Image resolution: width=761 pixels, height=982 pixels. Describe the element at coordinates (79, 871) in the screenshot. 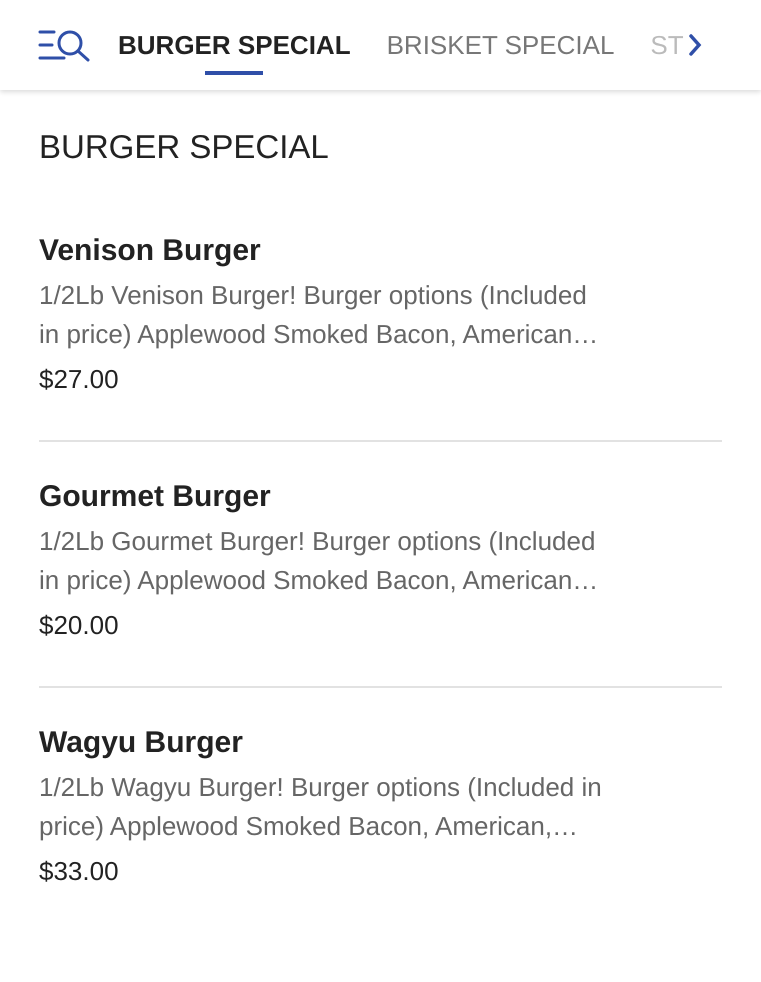

I see `item-price: $33.00` at that location.